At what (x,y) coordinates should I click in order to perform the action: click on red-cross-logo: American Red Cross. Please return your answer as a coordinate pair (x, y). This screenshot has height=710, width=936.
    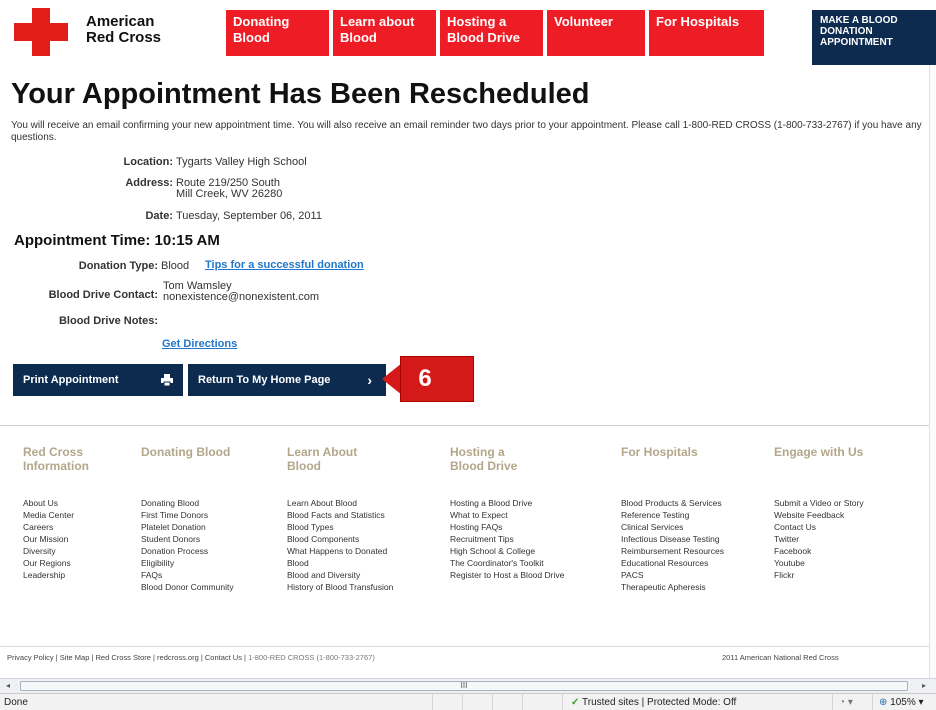
    Looking at the image, I should click on (119, 32).